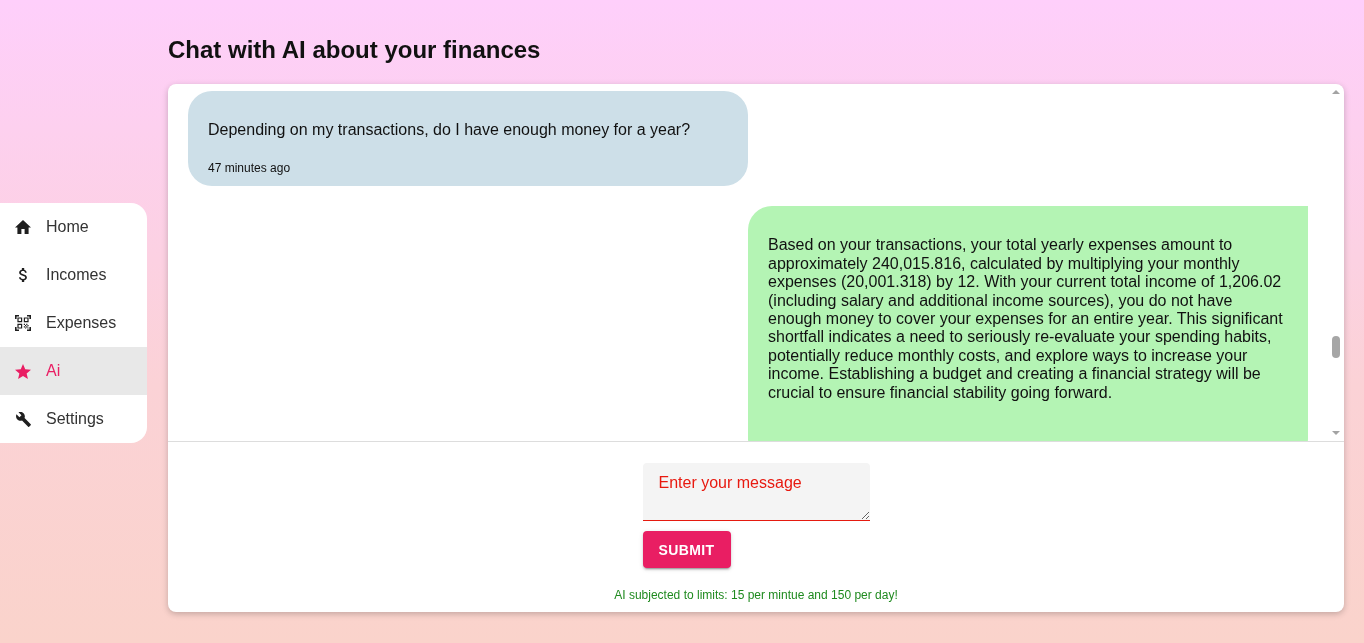 The height and width of the screenshot is (643, 1364). Describe the element at coordinates (686, 549) in the screenshot. I see `submit-button: SUBMIT` at that location.